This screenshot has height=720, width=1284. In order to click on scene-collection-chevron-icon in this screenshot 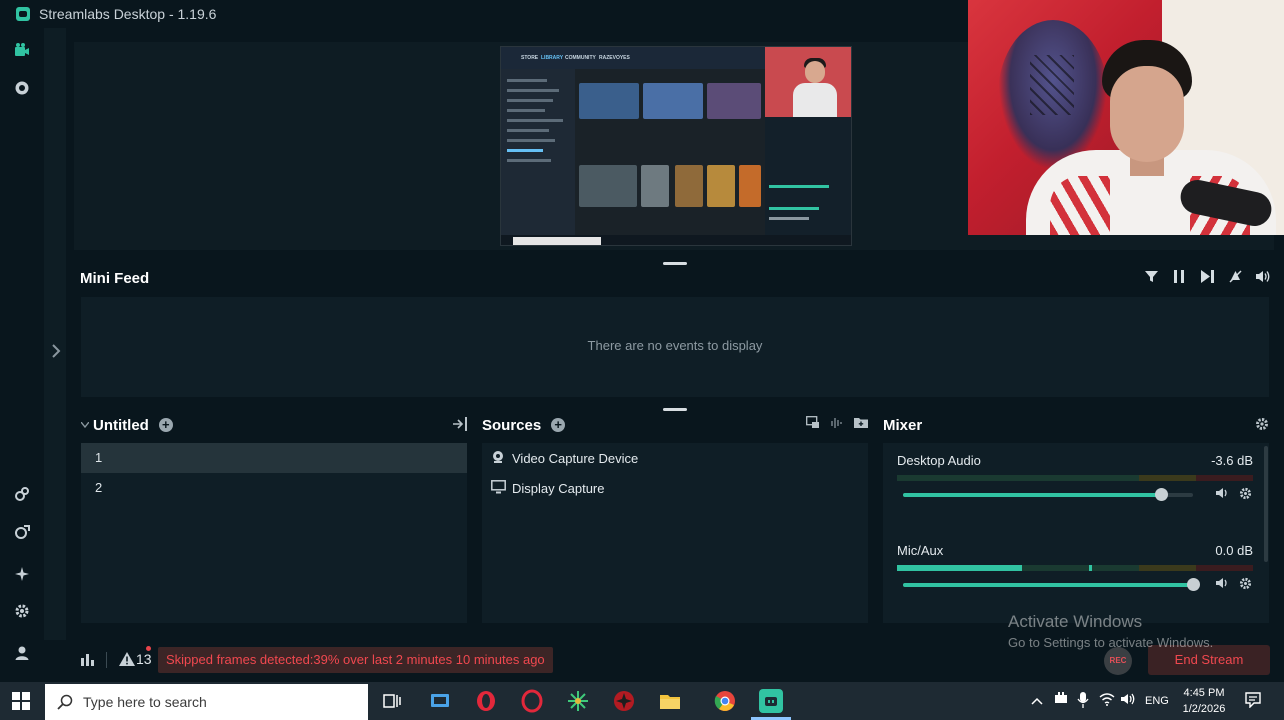, I will do `click(85, 425)`.